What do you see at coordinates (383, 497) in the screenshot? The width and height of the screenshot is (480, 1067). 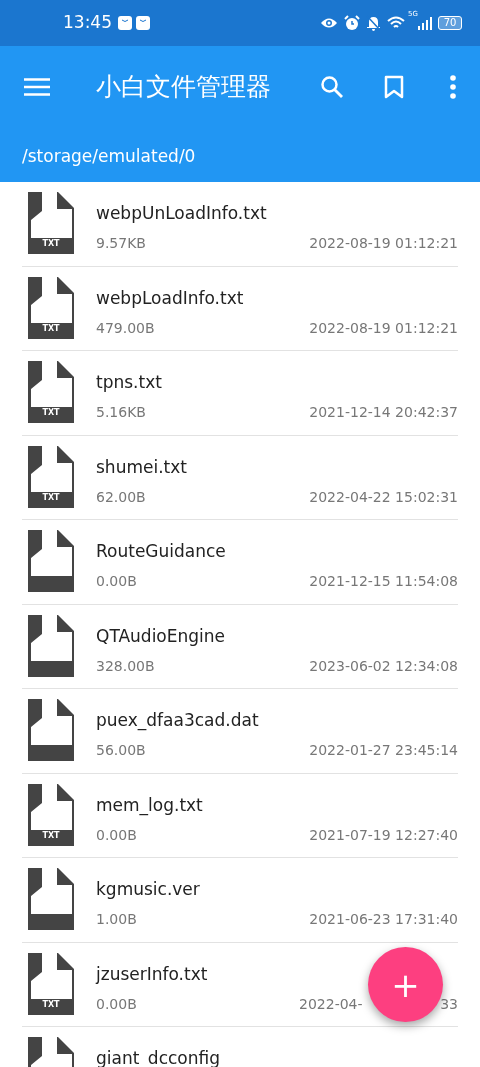 I see `file-date: 2022-04-22 15:02:31` at bounding box center [383, 497].